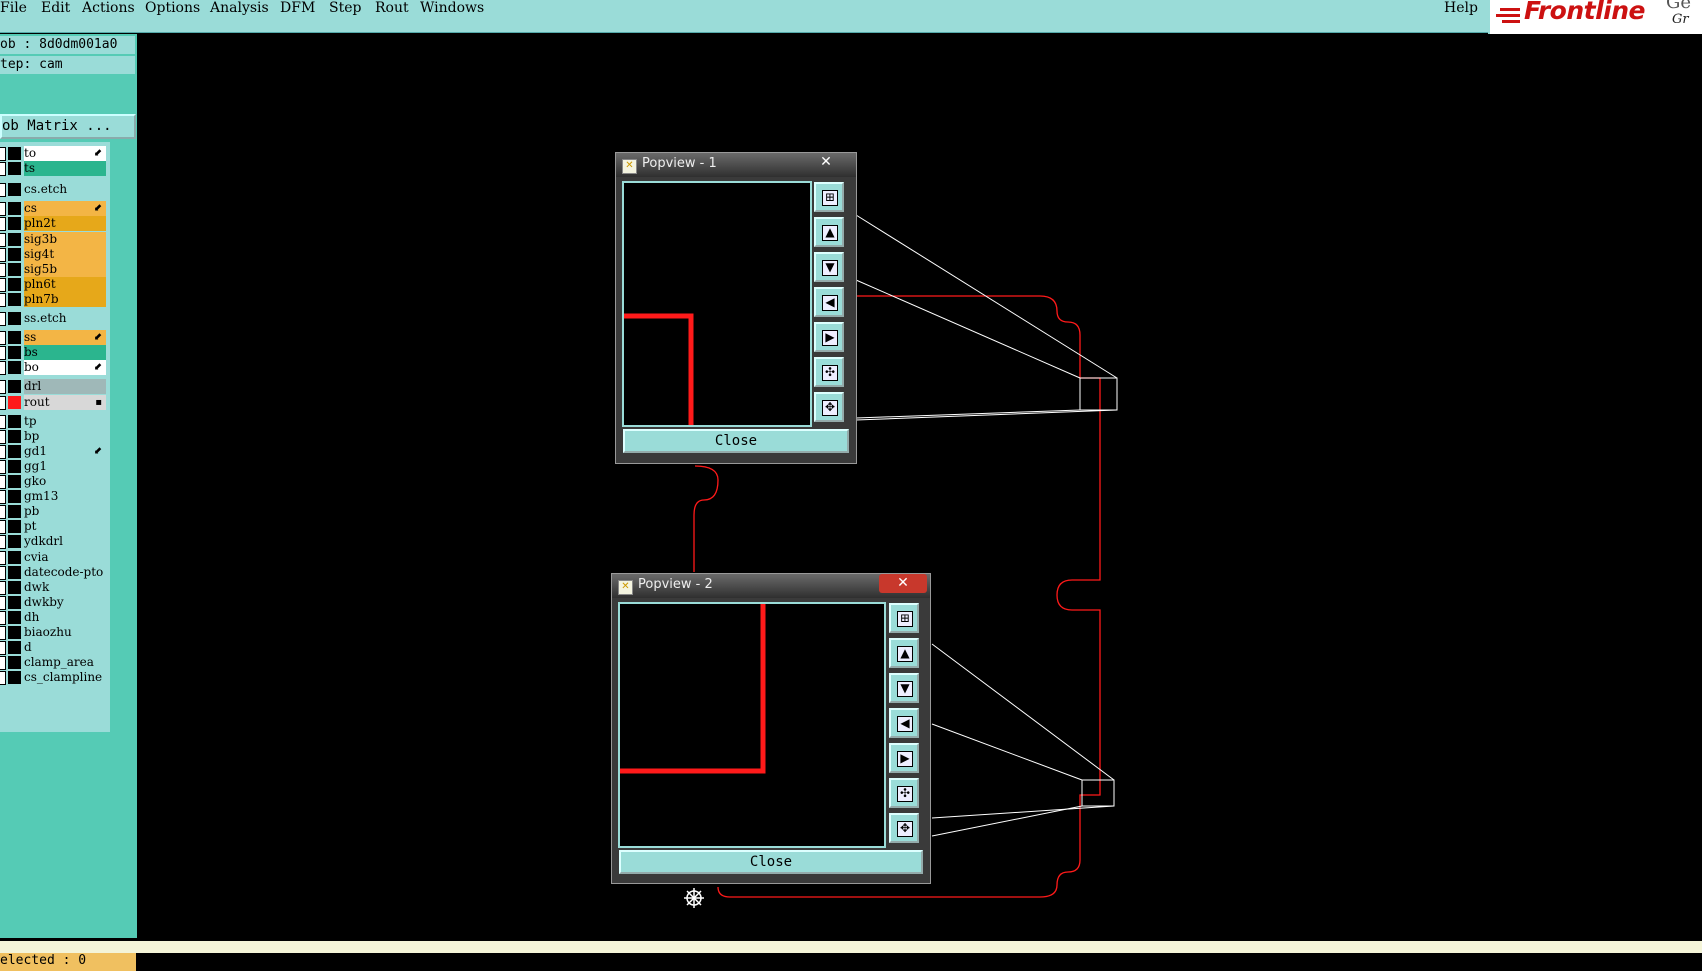  I want to click on selected-count: elected : 0, so click(68, 961).